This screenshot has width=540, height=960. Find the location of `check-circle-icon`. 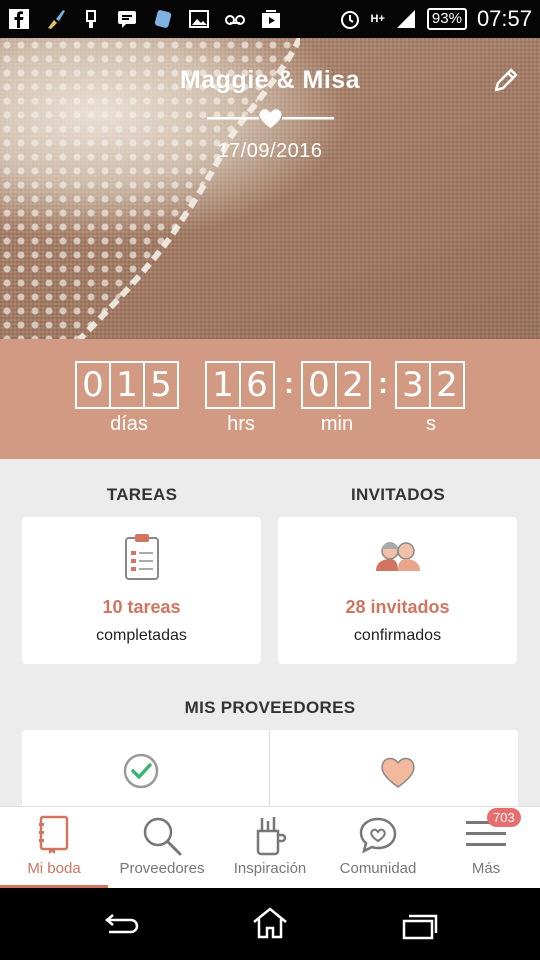

check-circle-icon is located at coordinates (141, 771).